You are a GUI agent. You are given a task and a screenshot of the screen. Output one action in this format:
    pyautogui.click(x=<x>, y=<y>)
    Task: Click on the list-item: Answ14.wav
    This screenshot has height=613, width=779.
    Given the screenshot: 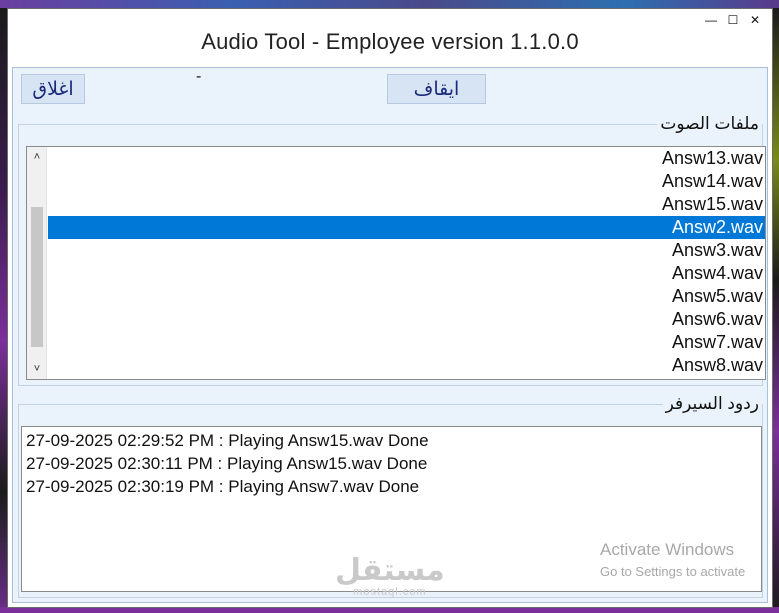 What is the action you would take?
    pyautogui.click(x=406, y=181)
    